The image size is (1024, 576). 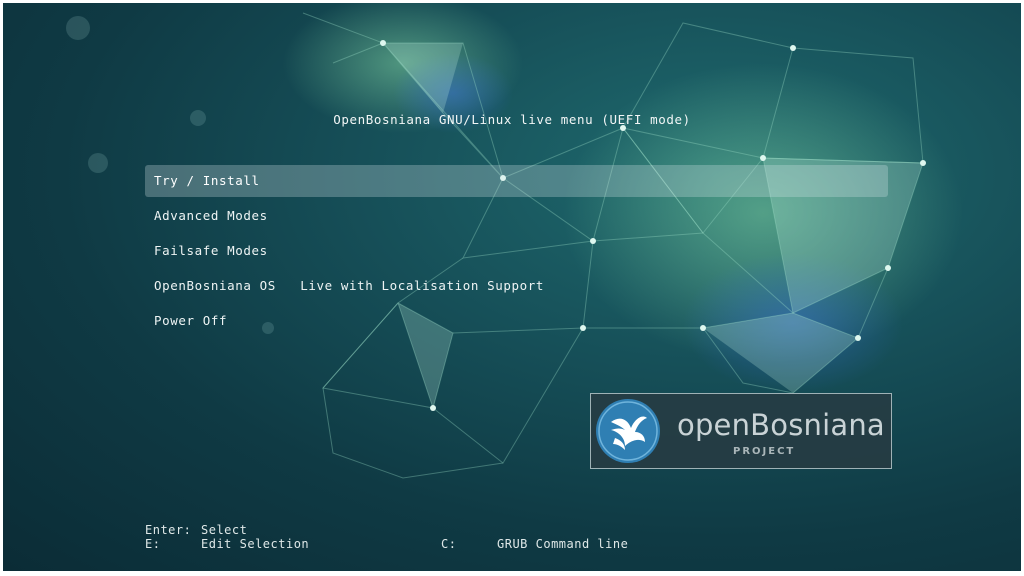 What do you see at coordinates (516, 216) in the screenshot?
I see `menu-item-advanced-modes: Advanced Modes` at bounding box center [516, 216].